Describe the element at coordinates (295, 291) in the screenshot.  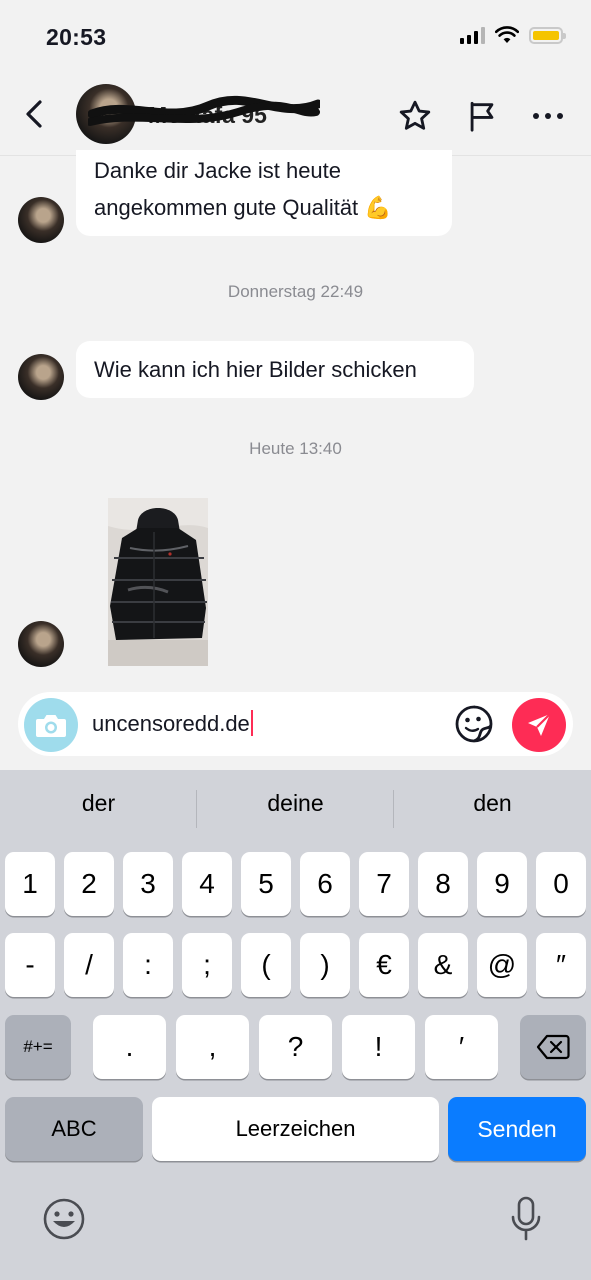
I see `timestamp: Donnerstag 22:49` at that location.